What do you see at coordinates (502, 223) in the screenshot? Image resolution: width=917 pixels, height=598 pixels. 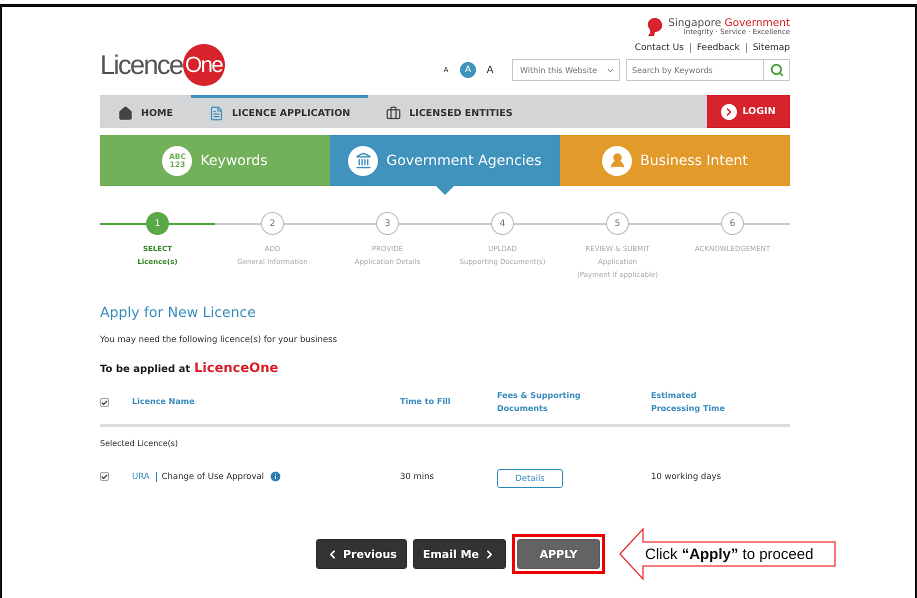 I see `step-number: 4` at bounding box center [502, 223].